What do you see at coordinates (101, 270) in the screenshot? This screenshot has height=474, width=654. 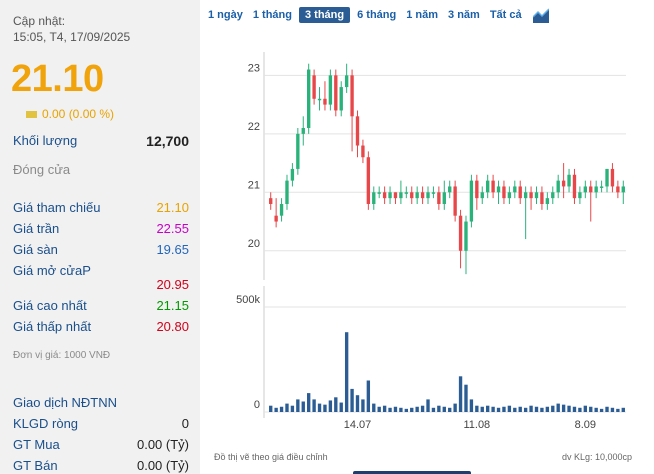 I see `stat-row-open-label: Giá mở cửaP` at bounding box center [101, 270].